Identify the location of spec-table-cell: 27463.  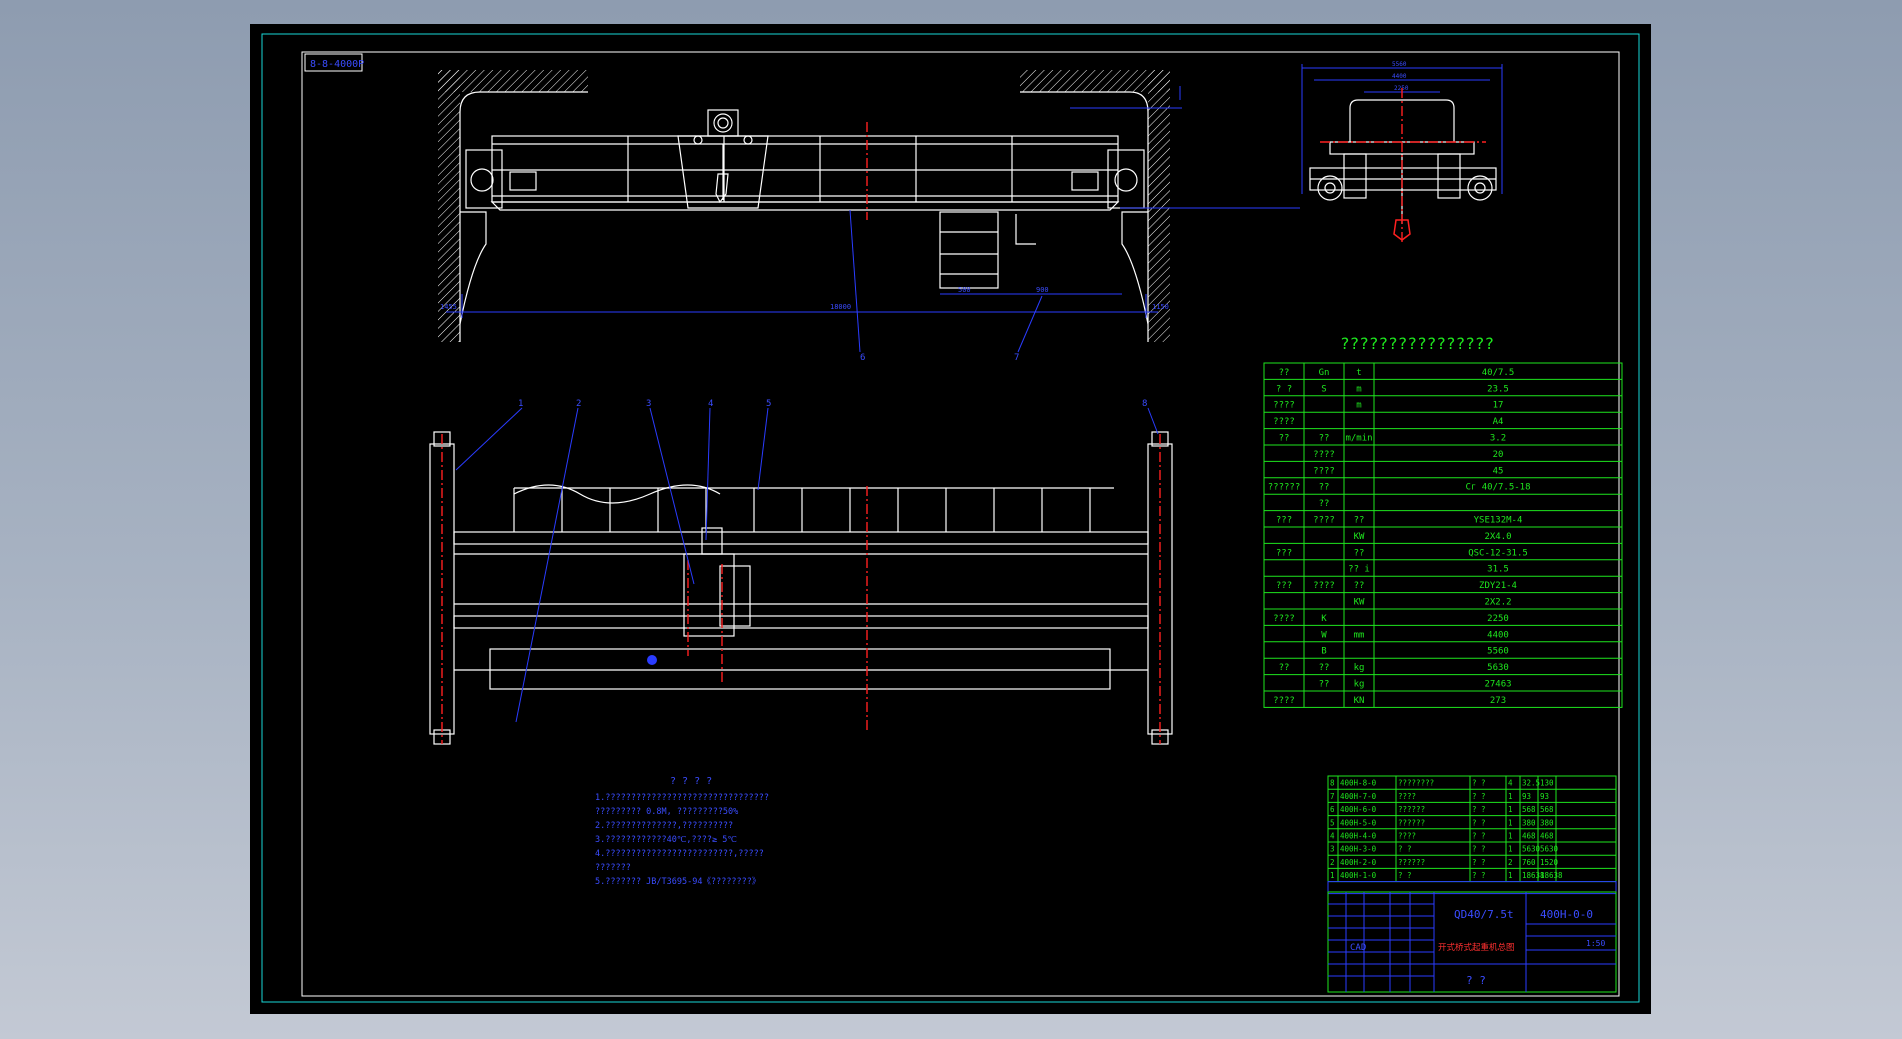
(1497, 685).